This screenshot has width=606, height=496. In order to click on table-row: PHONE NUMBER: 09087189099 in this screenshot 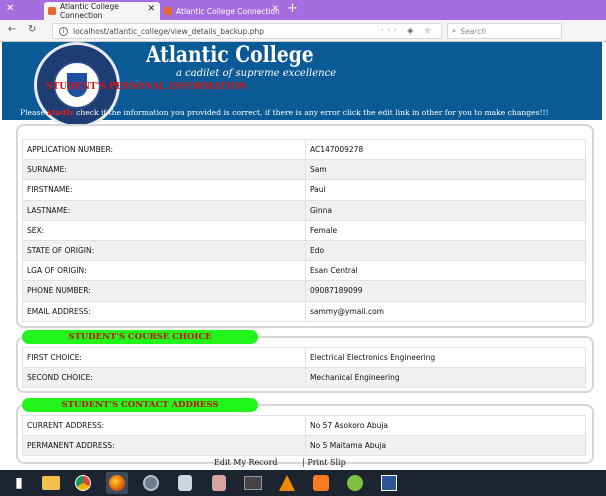, I will do `click(304, 291)`.